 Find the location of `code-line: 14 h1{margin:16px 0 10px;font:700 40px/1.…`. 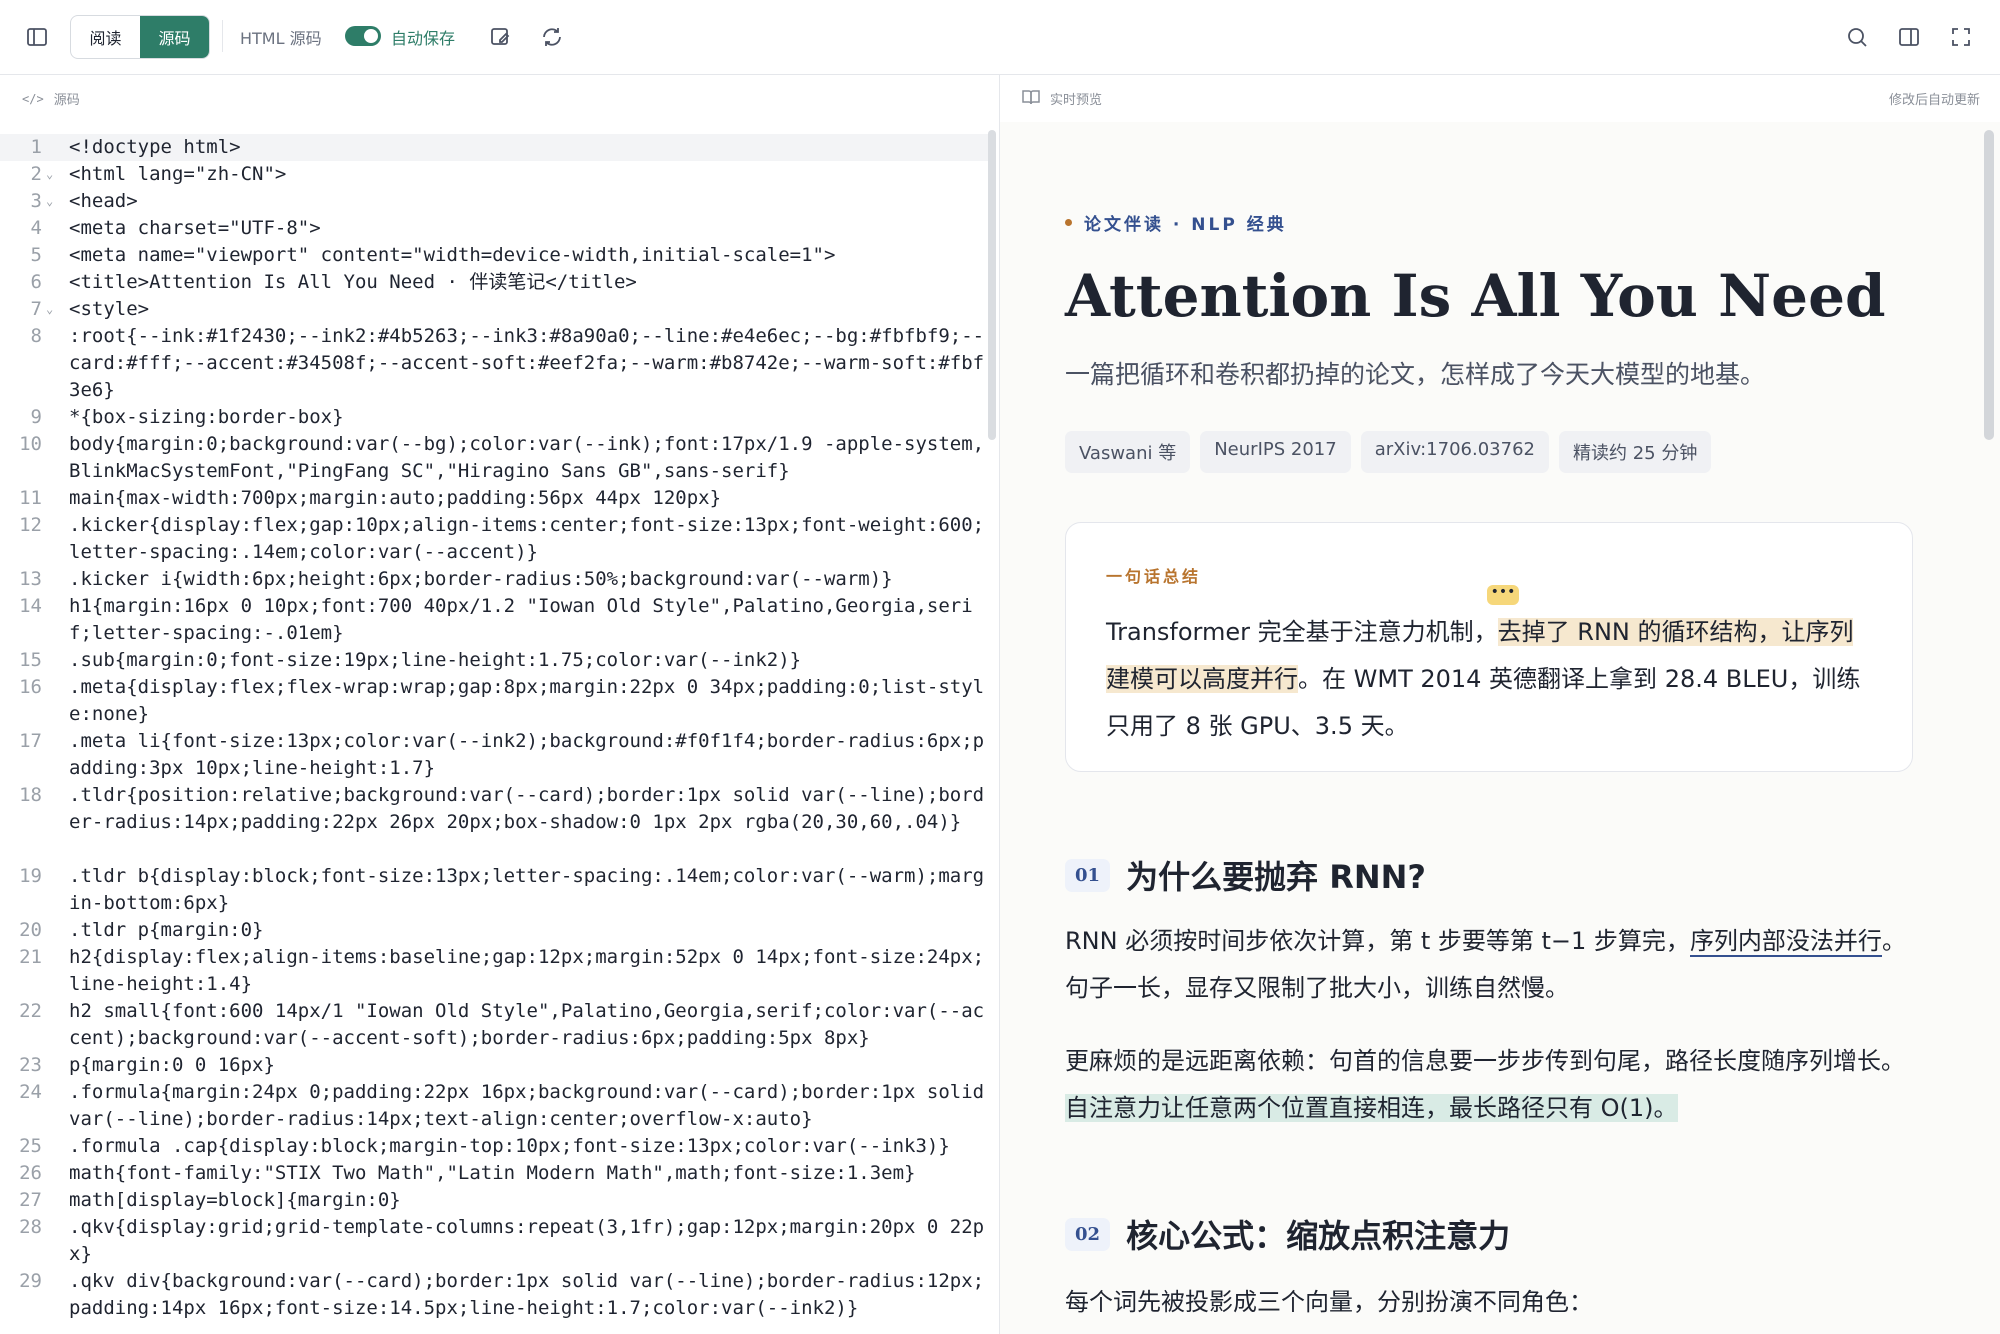

code-line: 14 h1{margin:16px 0 10px;font:700 40px/1.… is located at coordinates (495, 620).